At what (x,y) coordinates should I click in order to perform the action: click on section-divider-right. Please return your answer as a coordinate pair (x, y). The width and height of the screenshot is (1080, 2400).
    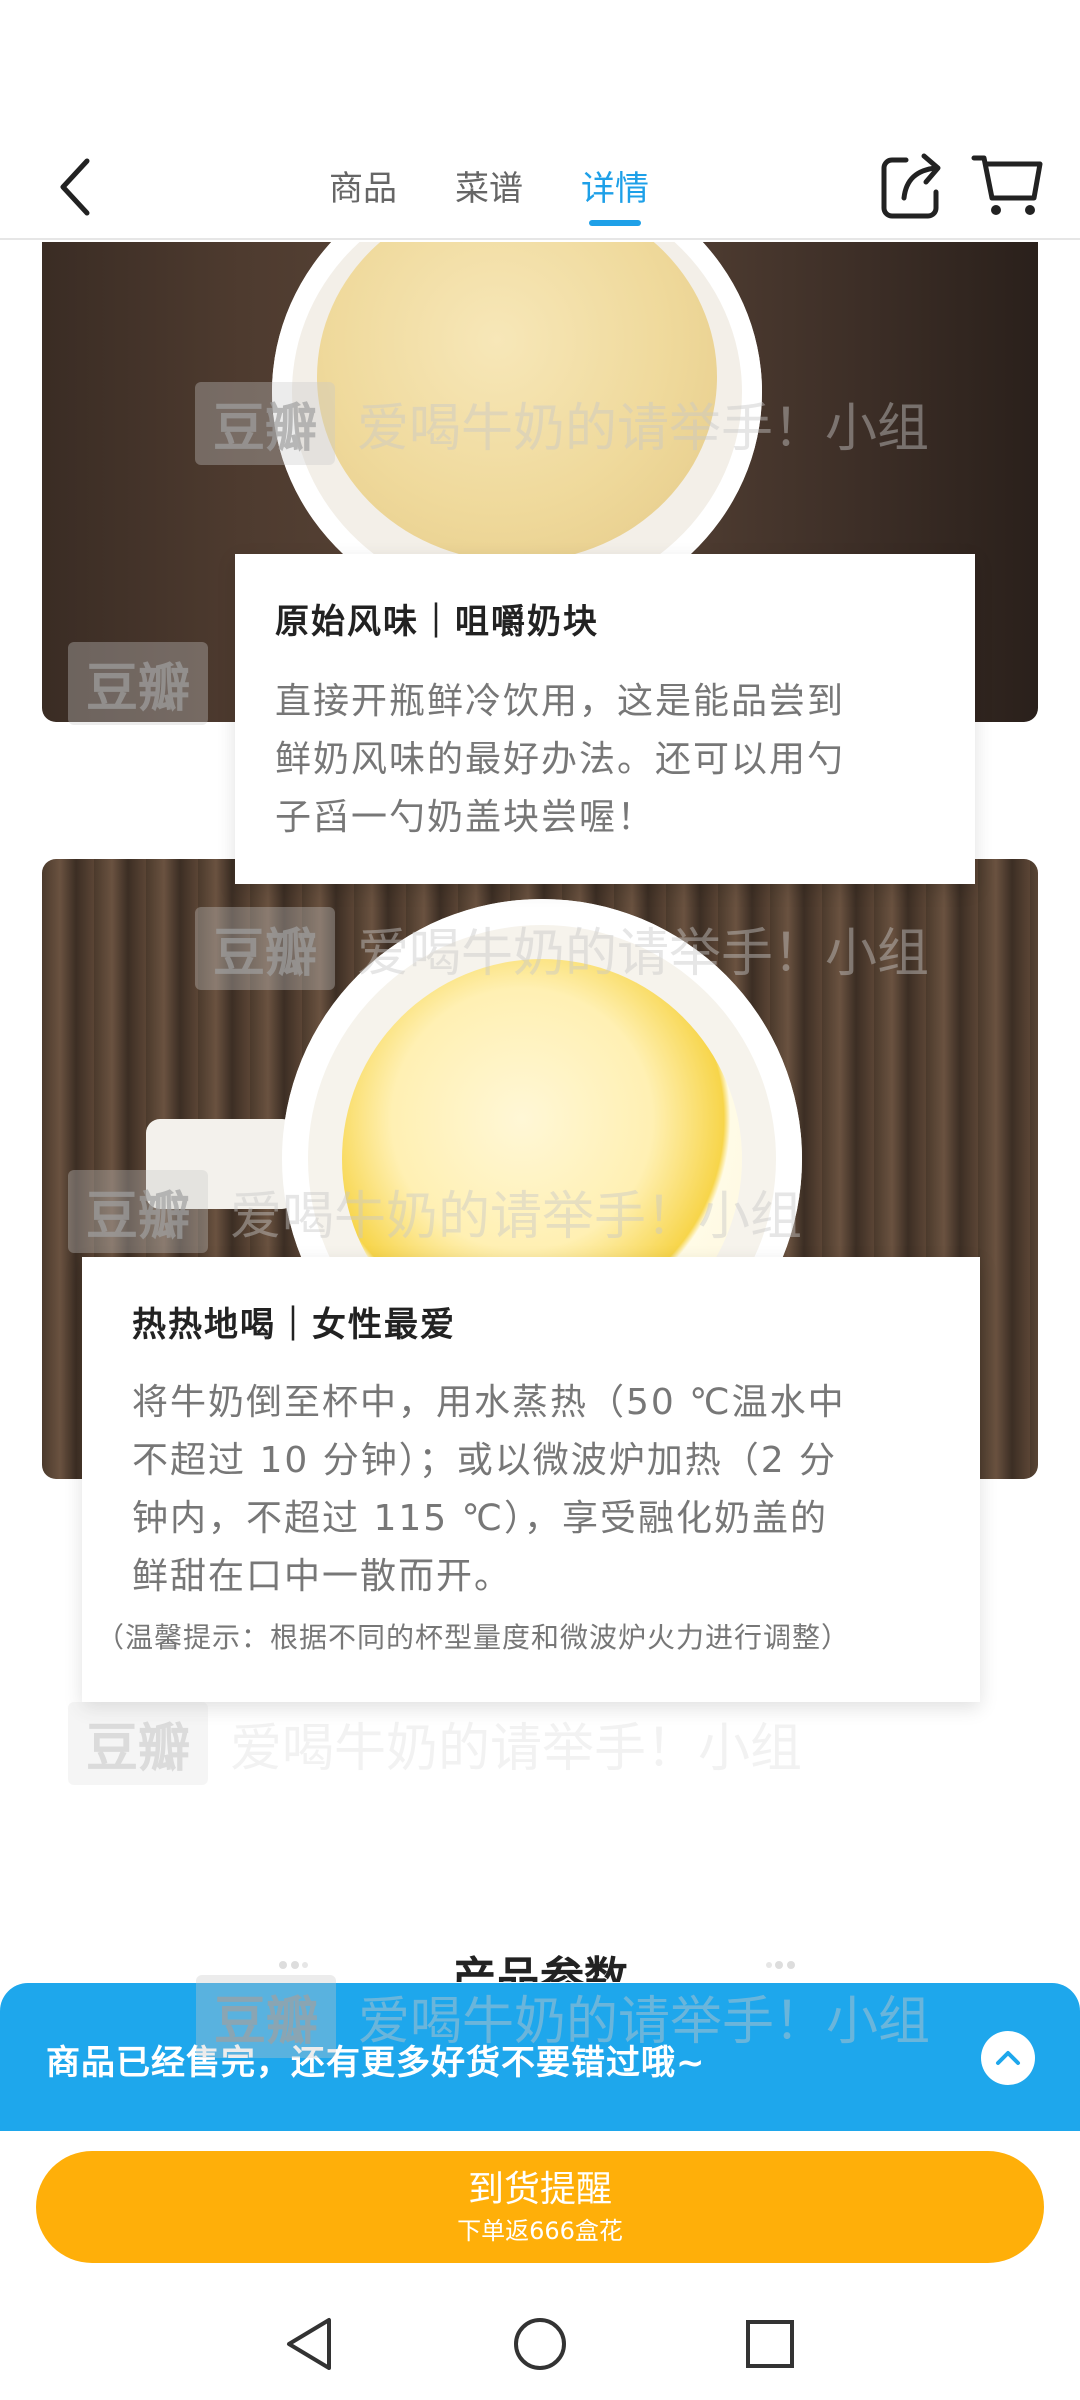
    Looking at the image, I should click on (780, 1965).